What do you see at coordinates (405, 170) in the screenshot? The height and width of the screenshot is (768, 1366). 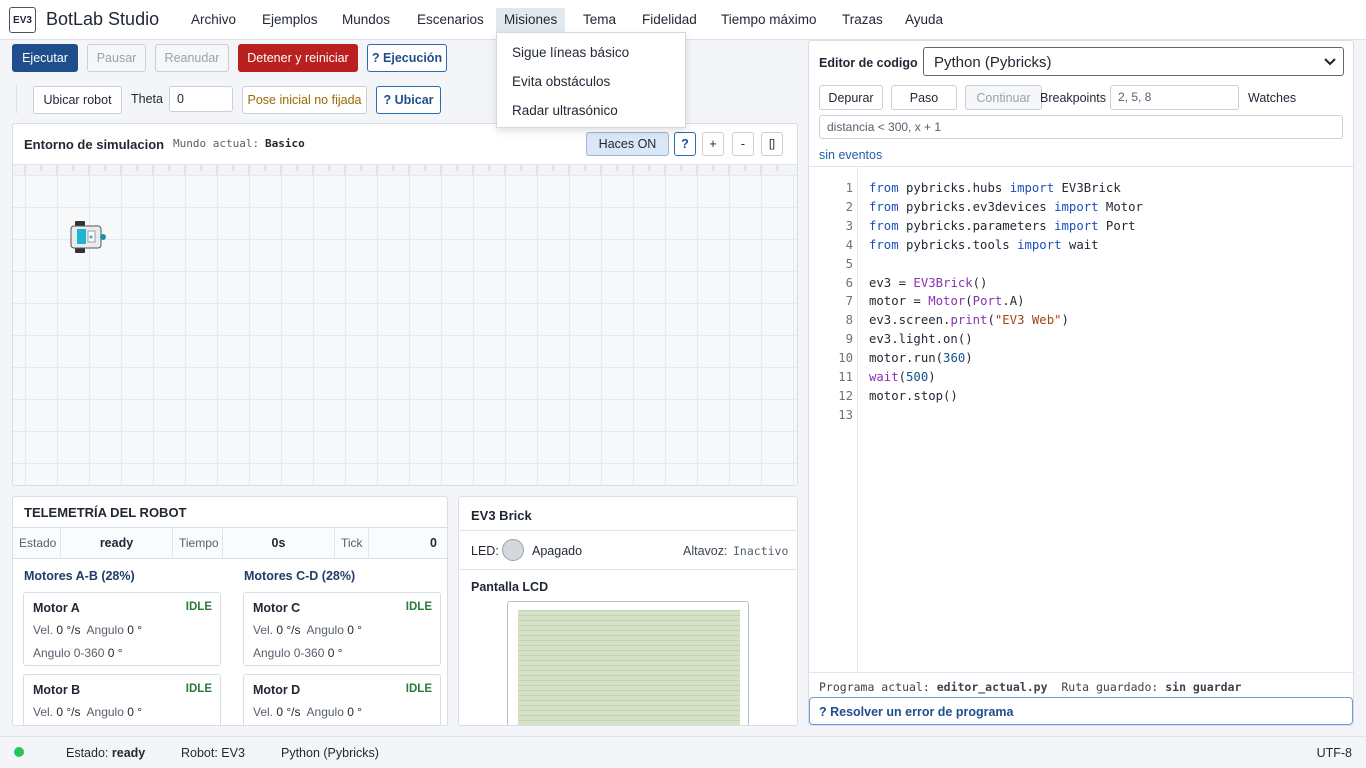 I see `ruler-top` at bounding box center [405, 170].